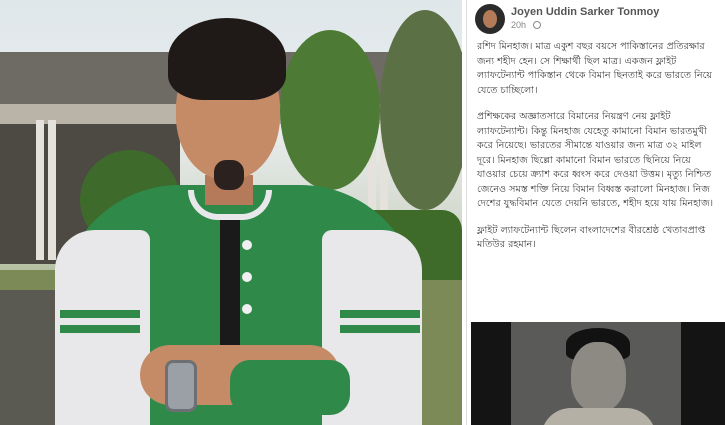 Image resolution: width=725 pixels, height=425 pixels. Describe the element at coordinates (598, 377) in the screenshot. I see `portrait-face` at that location.